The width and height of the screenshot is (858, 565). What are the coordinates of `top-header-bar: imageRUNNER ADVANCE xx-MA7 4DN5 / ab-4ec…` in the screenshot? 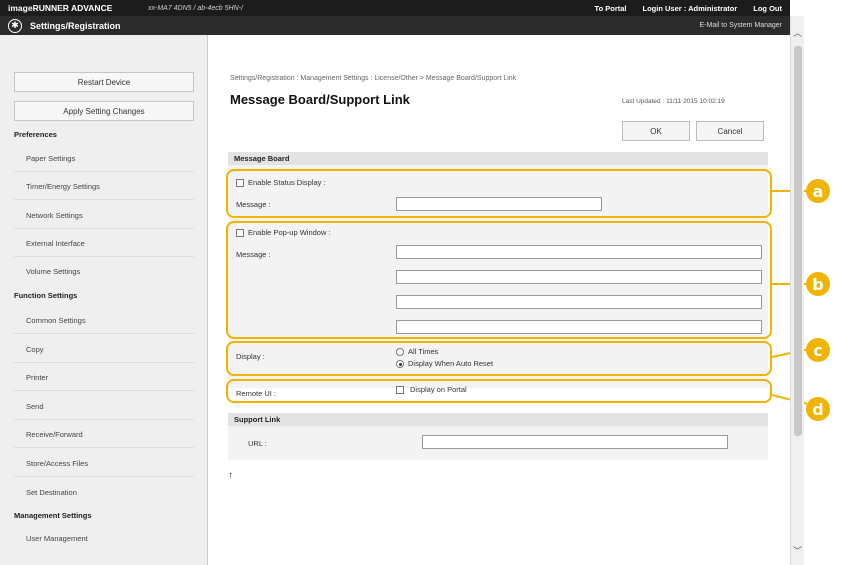 It's located at (395, 8).